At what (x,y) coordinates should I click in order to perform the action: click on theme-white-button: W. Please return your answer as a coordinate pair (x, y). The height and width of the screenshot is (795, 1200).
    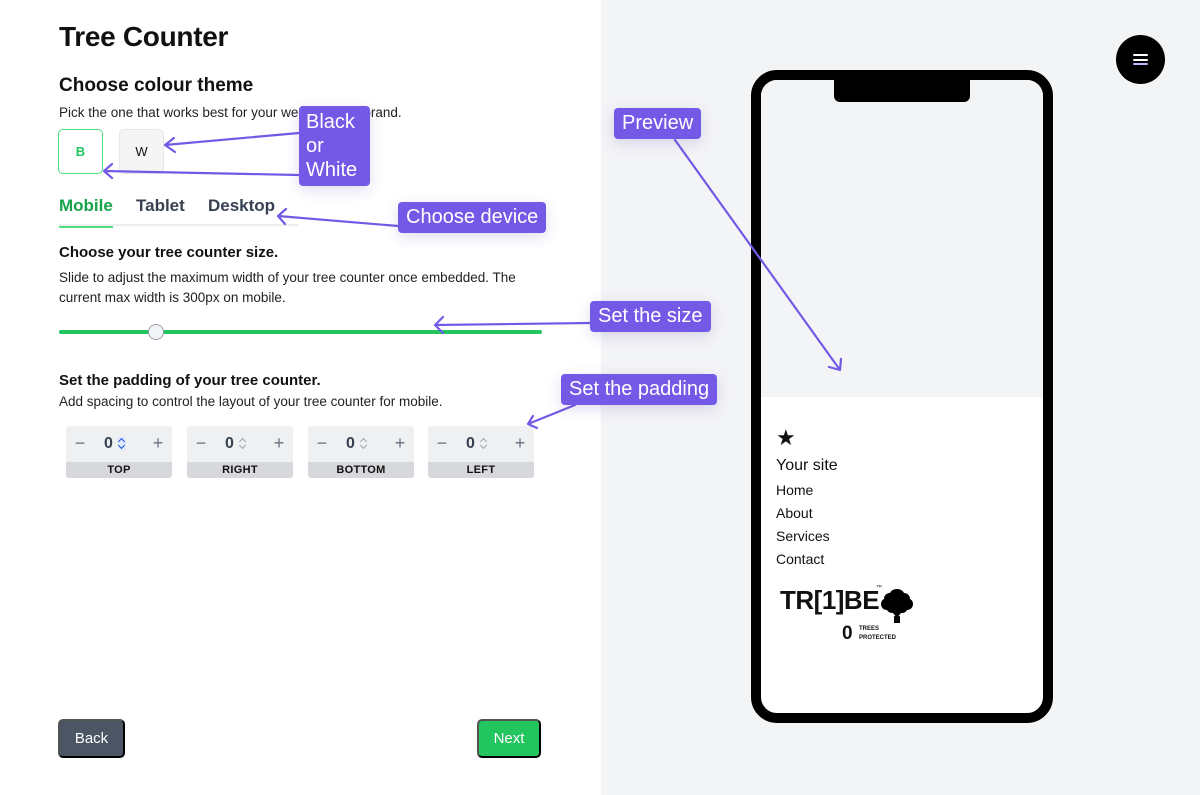
    Looking at the image, I should click on (141, 151).